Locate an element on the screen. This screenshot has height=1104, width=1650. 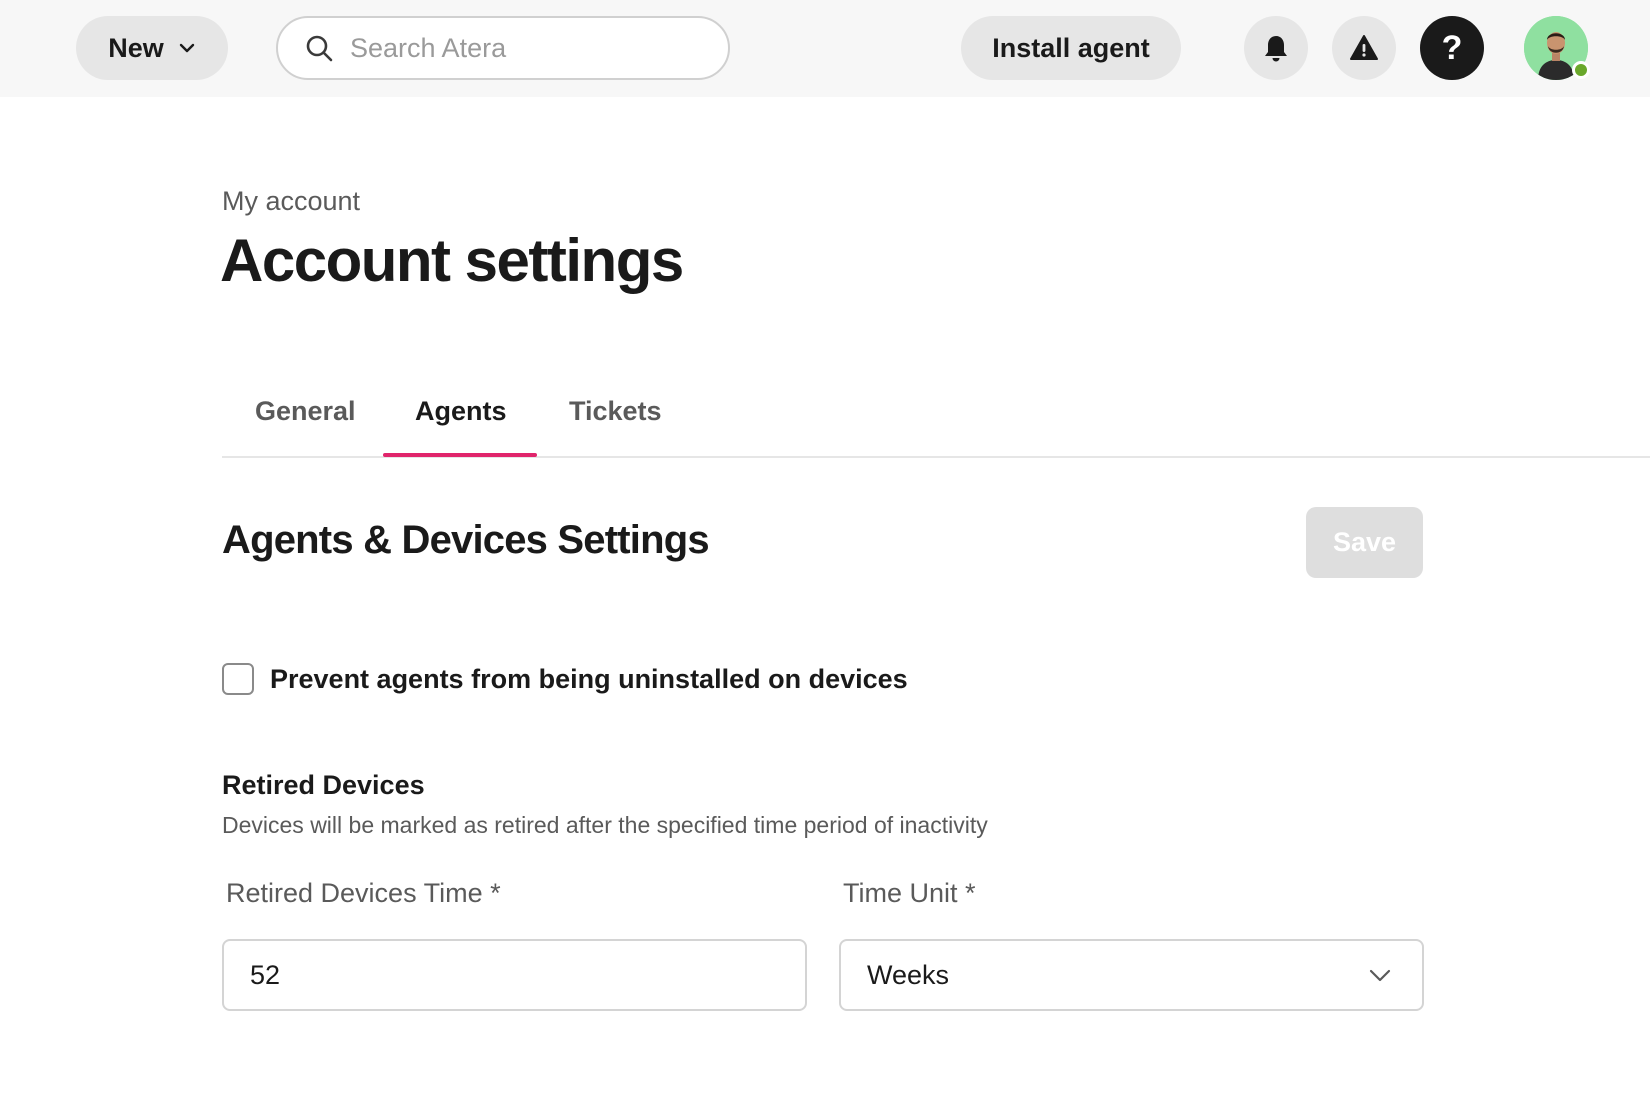
section-title: Agents & Devices Settings is located at coordinates (466, 540).